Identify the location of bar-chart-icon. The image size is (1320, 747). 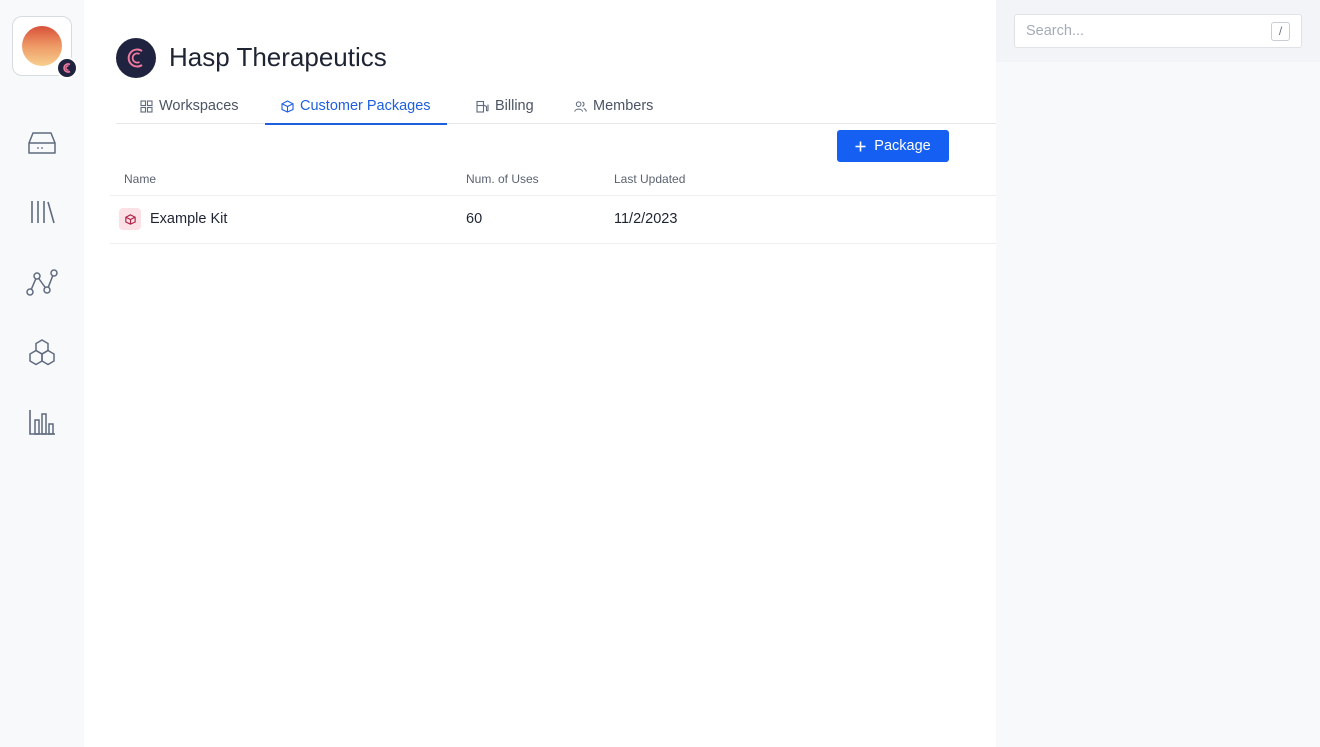
(42, 422).